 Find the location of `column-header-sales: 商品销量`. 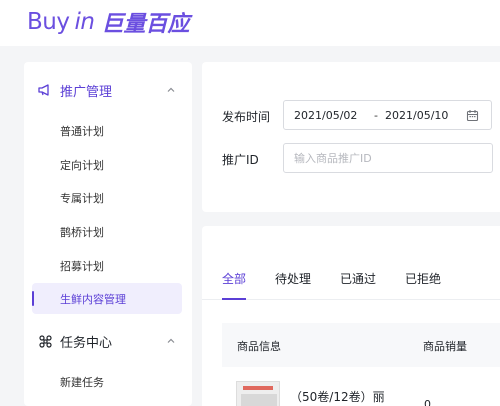

column-header-sales: 商品销量 is located at coordinates (445, 346).